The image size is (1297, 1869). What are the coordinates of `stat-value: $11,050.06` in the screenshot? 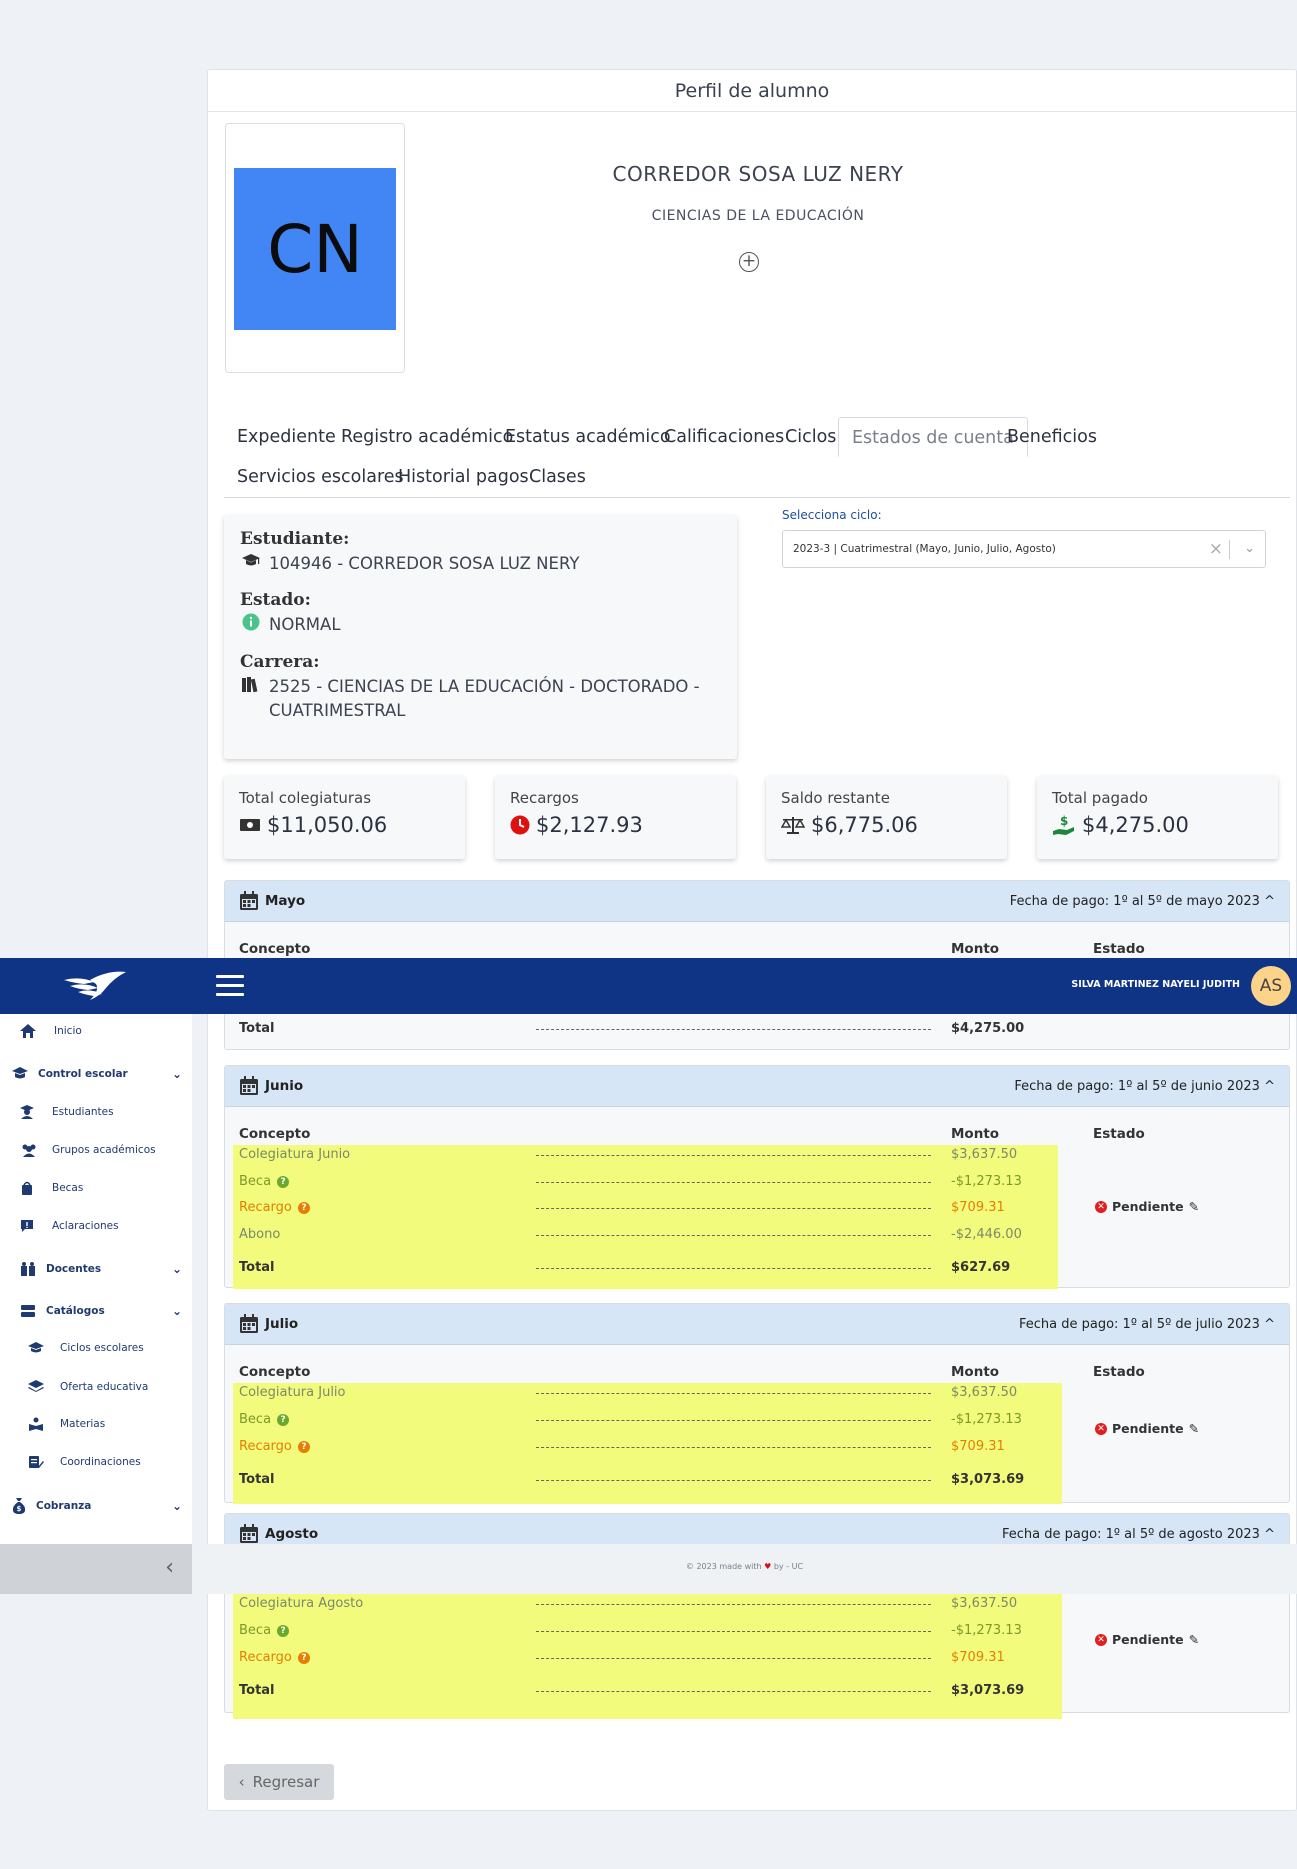 It's located at (327, 825).